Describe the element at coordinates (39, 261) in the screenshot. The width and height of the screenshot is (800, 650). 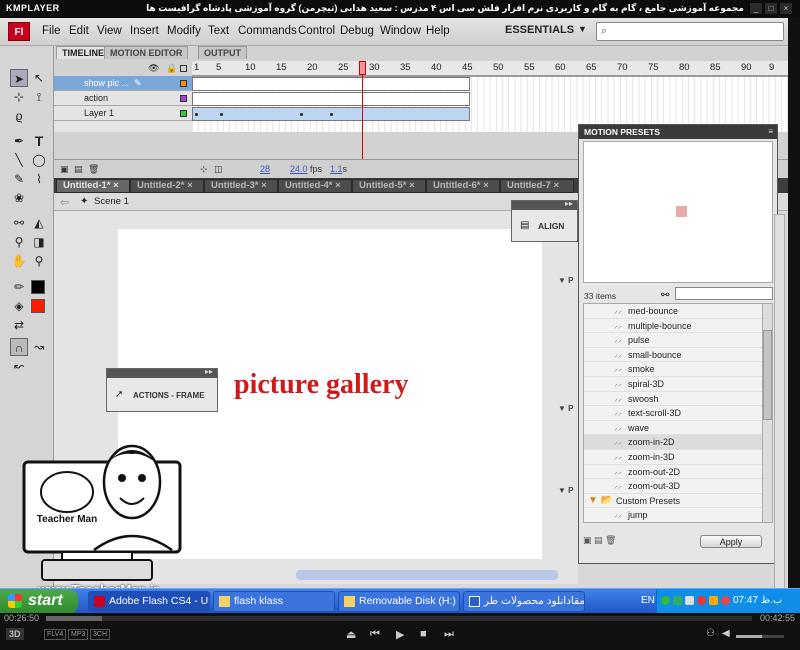
I see `zoom-tool-icon: ⚲` at that location.